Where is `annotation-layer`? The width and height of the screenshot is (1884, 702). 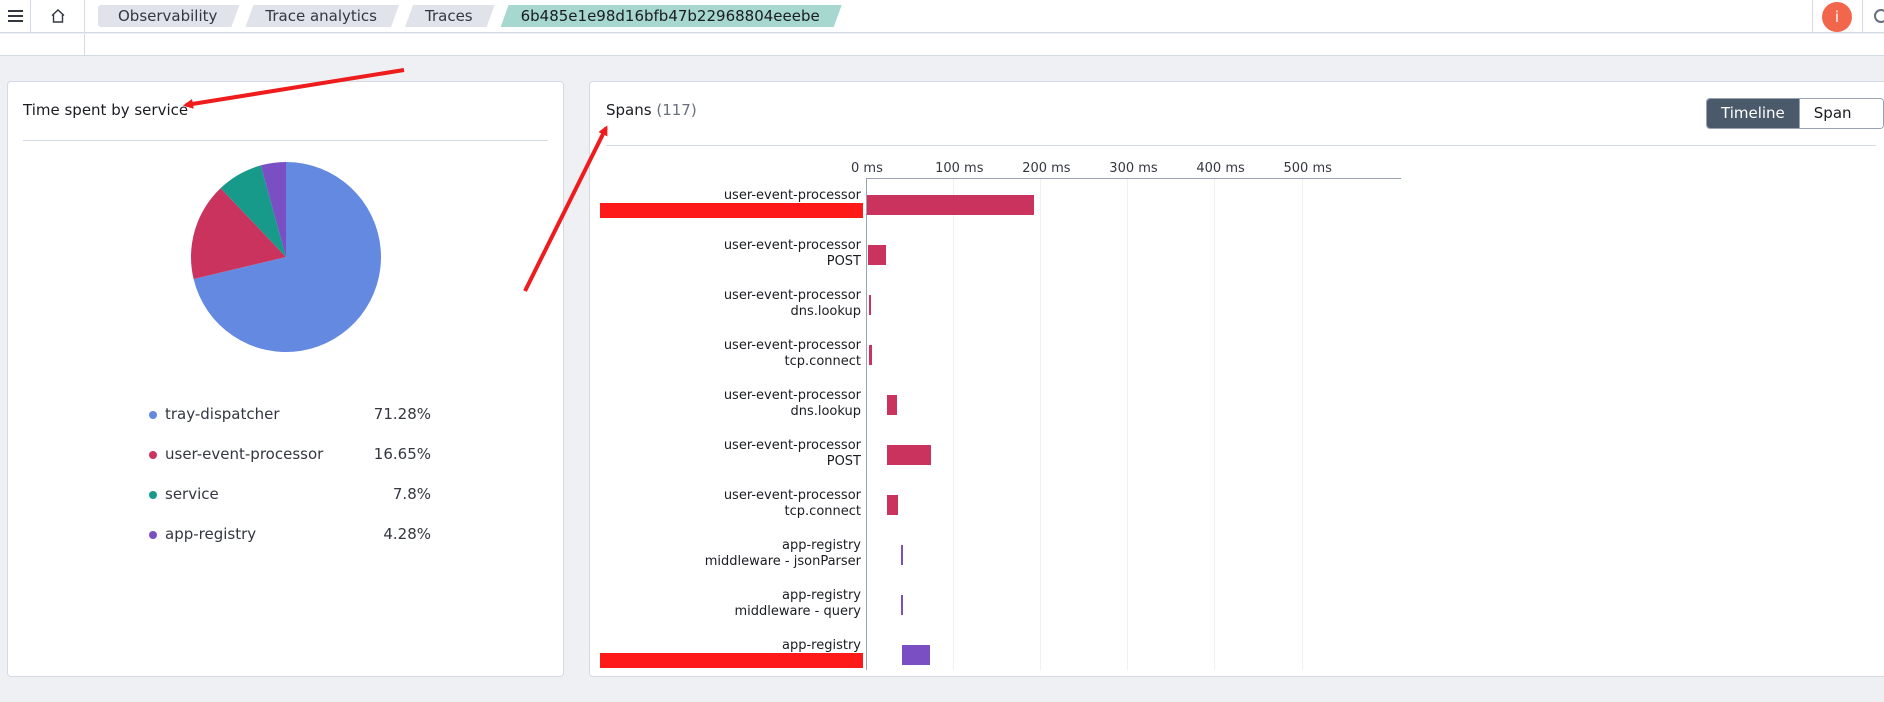 annotation-layer is located at coordinates (395, 180).